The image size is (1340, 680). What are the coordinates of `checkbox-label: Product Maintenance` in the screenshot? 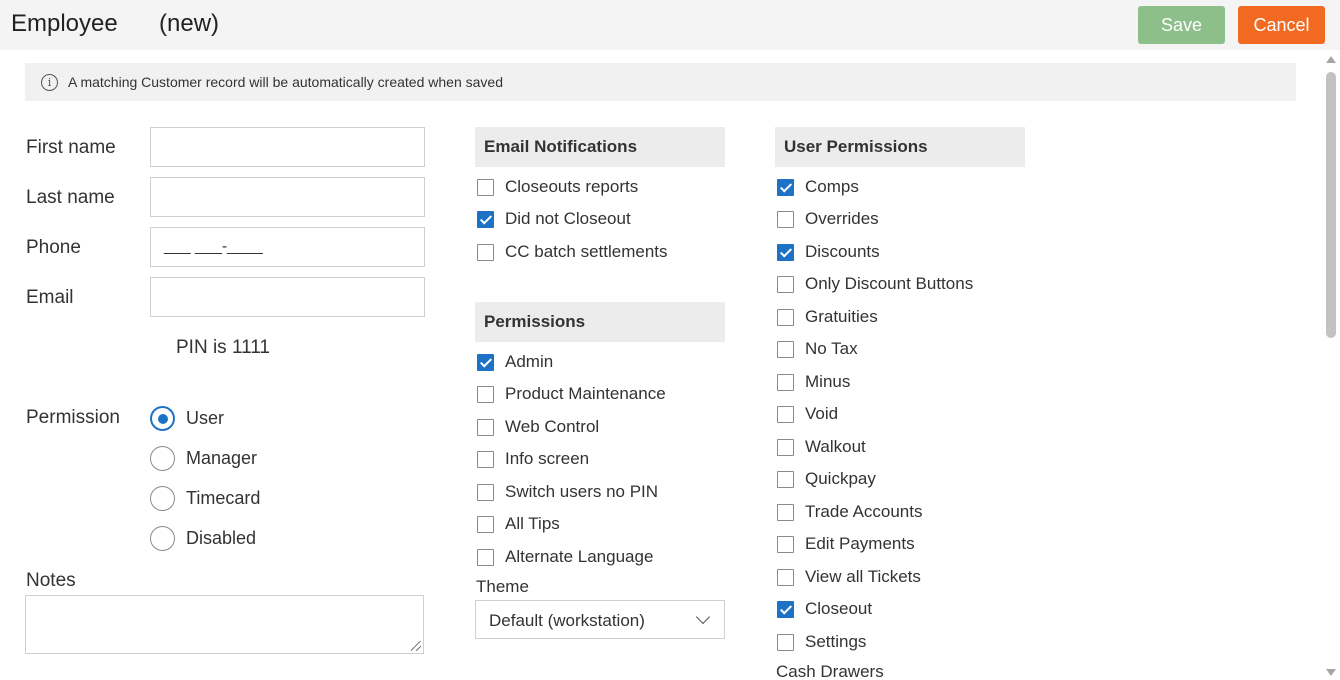 It's located at (585, 393).